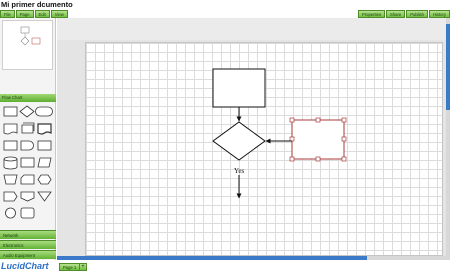 This screenshot has width=450, height=273. Describe the element at coordinates (28, 98) in the screenshot. I see `flow-chart-section: Flow Chart` at that location.